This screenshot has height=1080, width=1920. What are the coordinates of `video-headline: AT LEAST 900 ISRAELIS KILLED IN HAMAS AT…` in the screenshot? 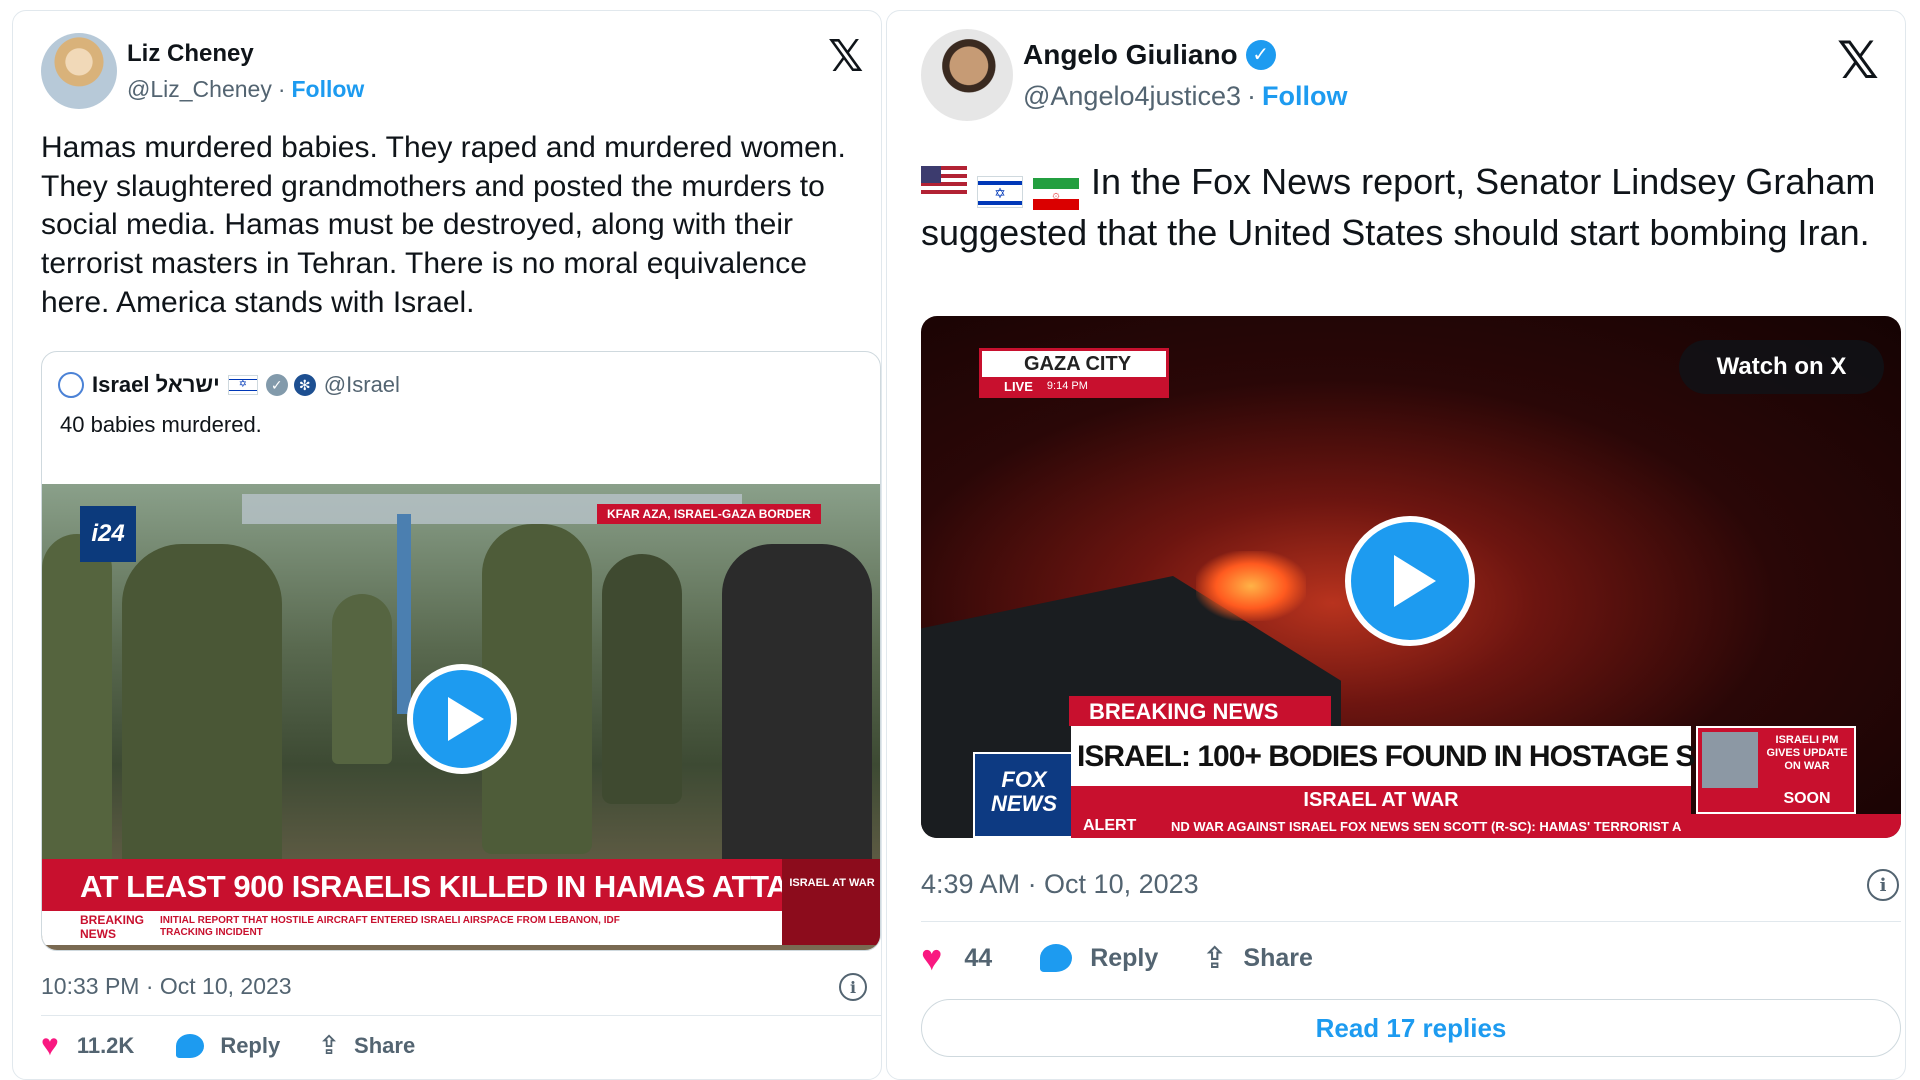 It's located at (437, 885).